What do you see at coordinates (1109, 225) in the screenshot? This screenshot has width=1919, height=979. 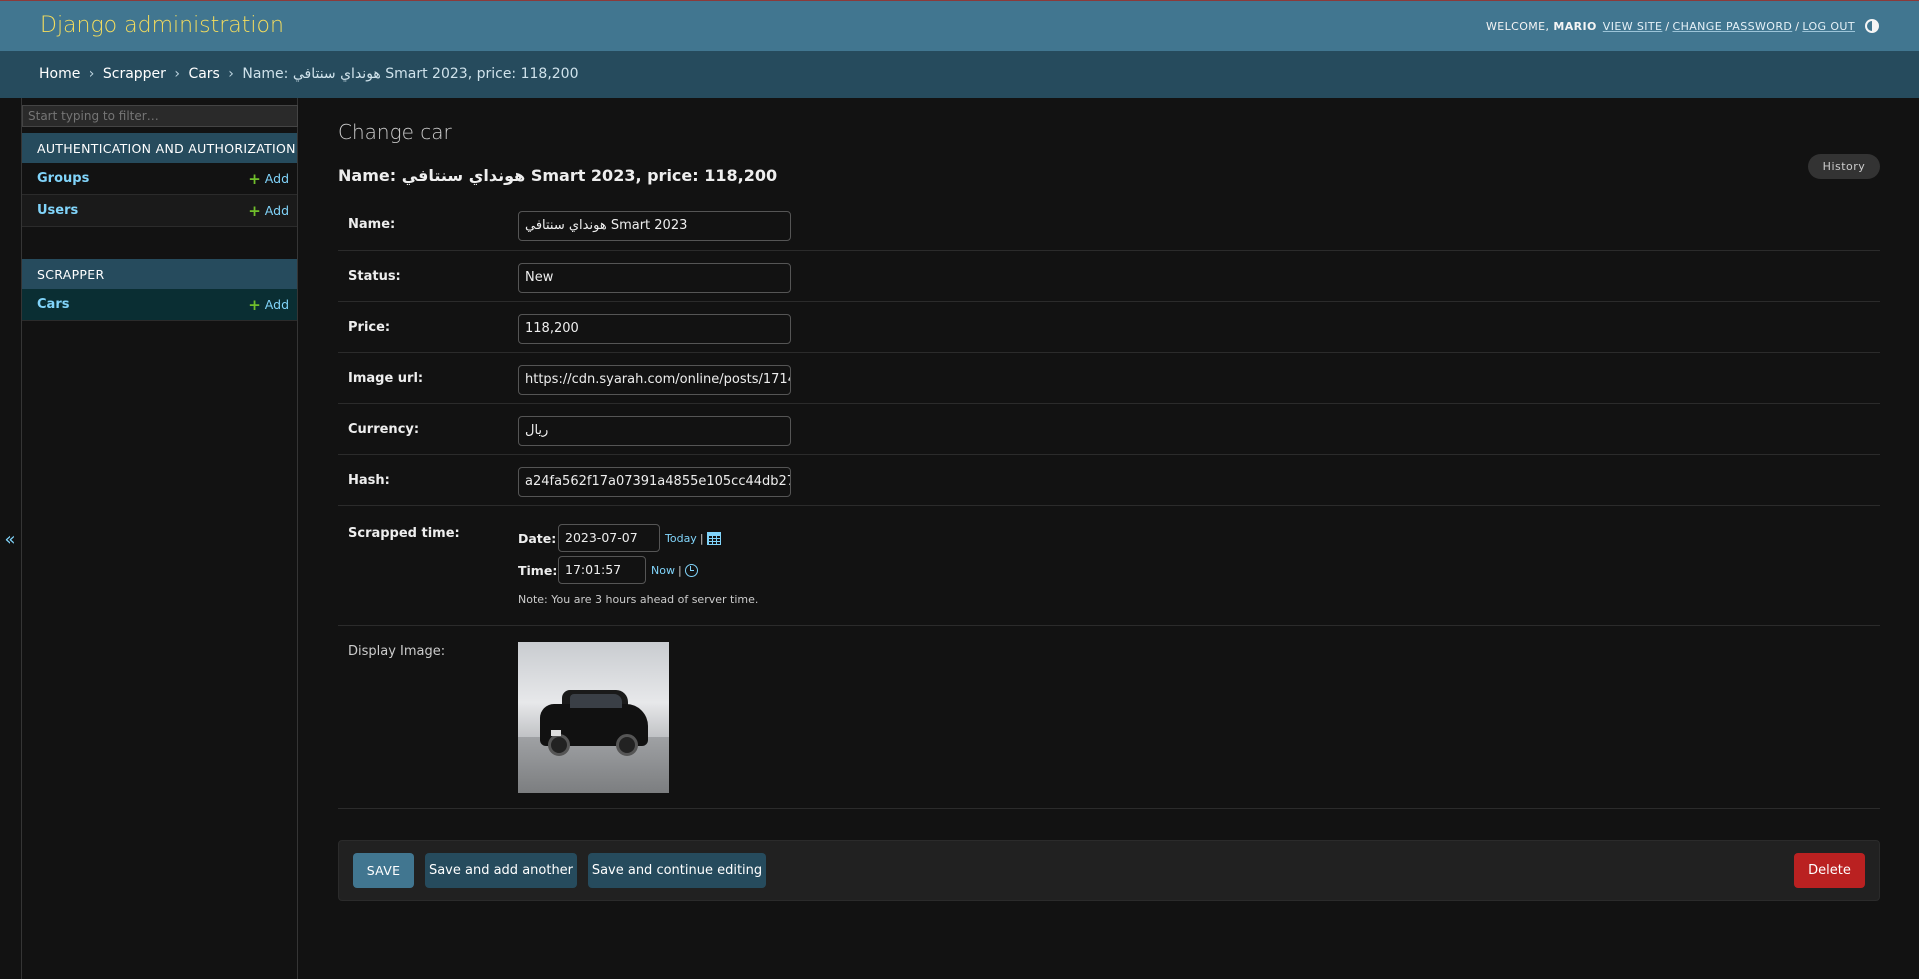 I see `form-row-name: Name: هونداي سنتافي Smart 2023` at bounding box center [1109, 225].